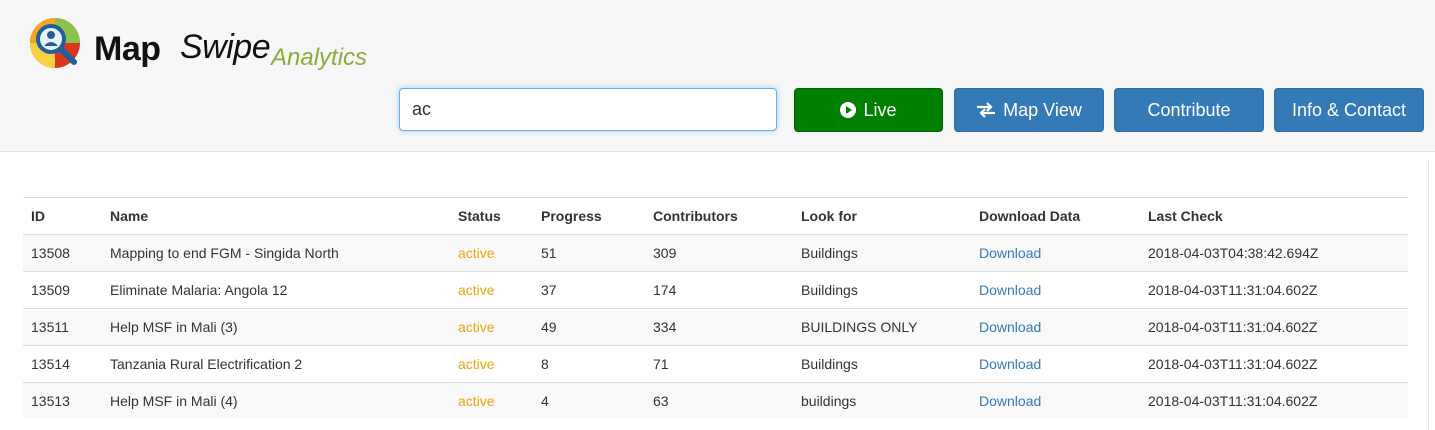 This screenshot has height=430, width=1435. Describe the element at coordinates (719, 290) in the screenshot. I see `cell-contributors: 174` at that location.